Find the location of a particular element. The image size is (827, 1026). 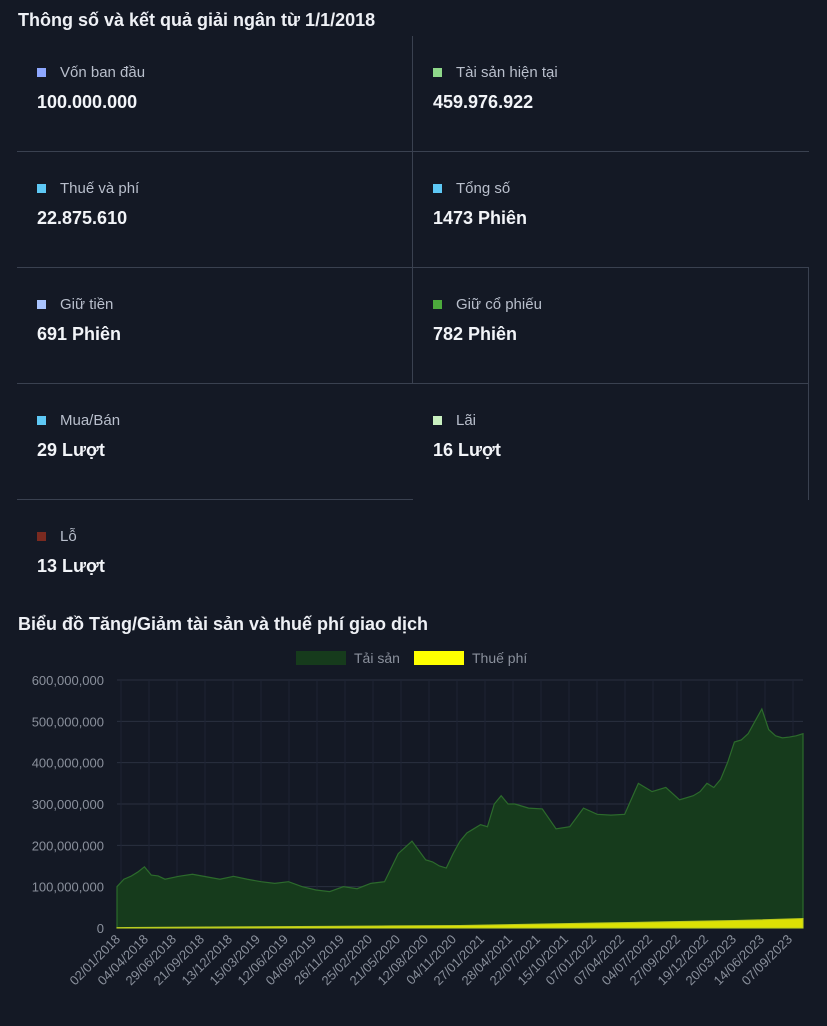

stat-value: 13 Lượt is located at coordinates (71, 566).